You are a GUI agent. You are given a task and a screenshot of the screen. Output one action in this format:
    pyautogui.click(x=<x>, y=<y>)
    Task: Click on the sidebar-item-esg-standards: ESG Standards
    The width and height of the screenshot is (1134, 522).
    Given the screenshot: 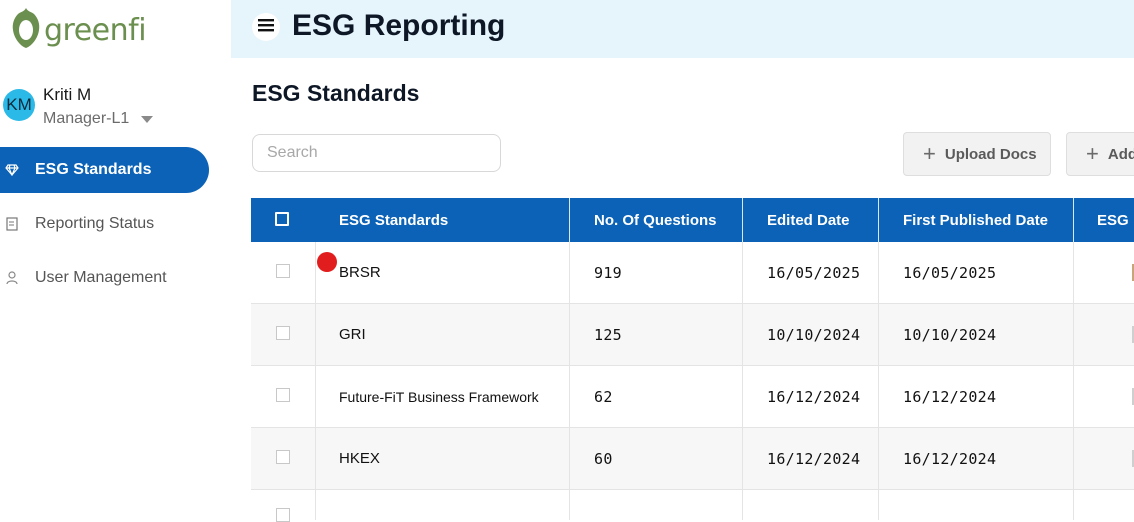 What is the action you would take?
    pyautogui.click(x=104, y=170)
    